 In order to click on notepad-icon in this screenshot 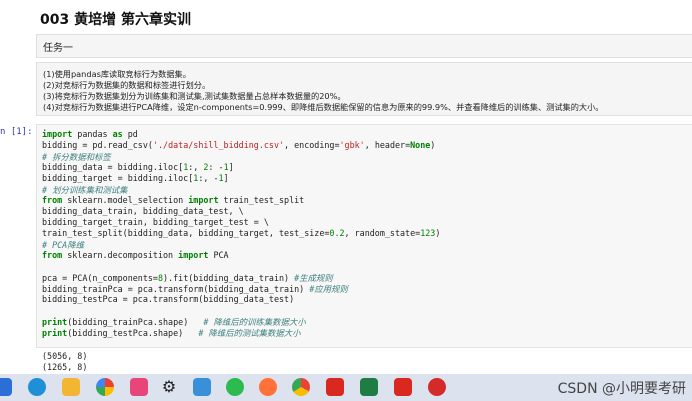, I will do `click(202, 387)`.